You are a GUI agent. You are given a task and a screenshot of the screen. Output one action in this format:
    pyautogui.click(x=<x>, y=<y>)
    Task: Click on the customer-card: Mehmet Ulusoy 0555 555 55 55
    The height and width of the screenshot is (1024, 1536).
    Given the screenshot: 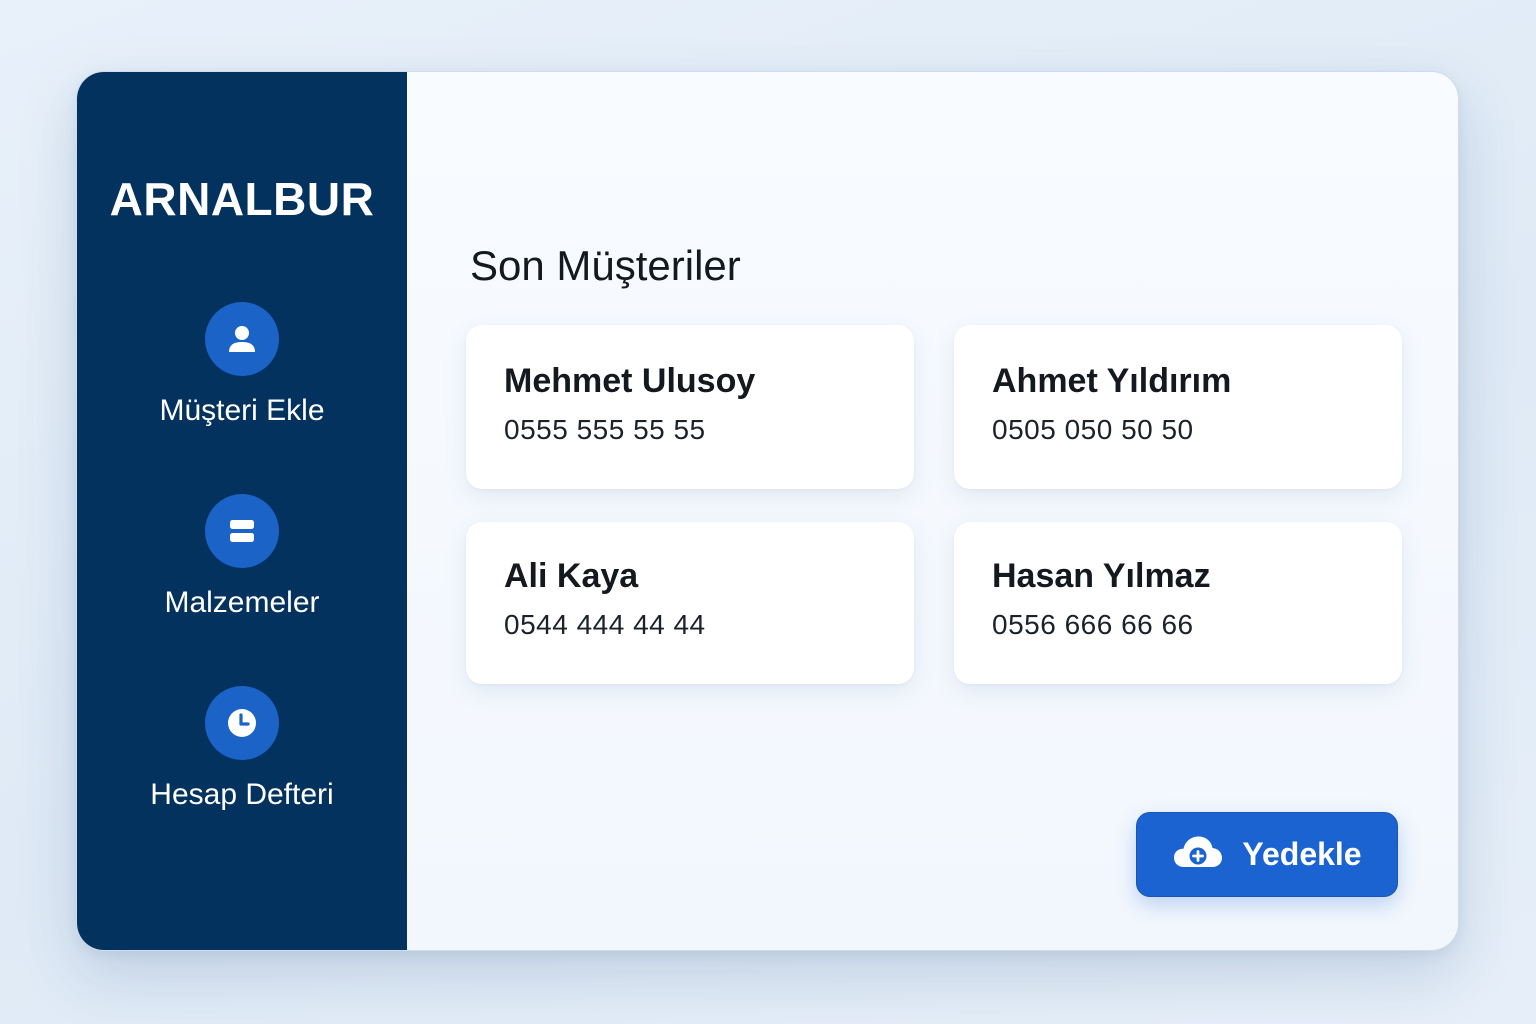 What is the action you would take?
    pyautogui.click(x=690, y=407)
    